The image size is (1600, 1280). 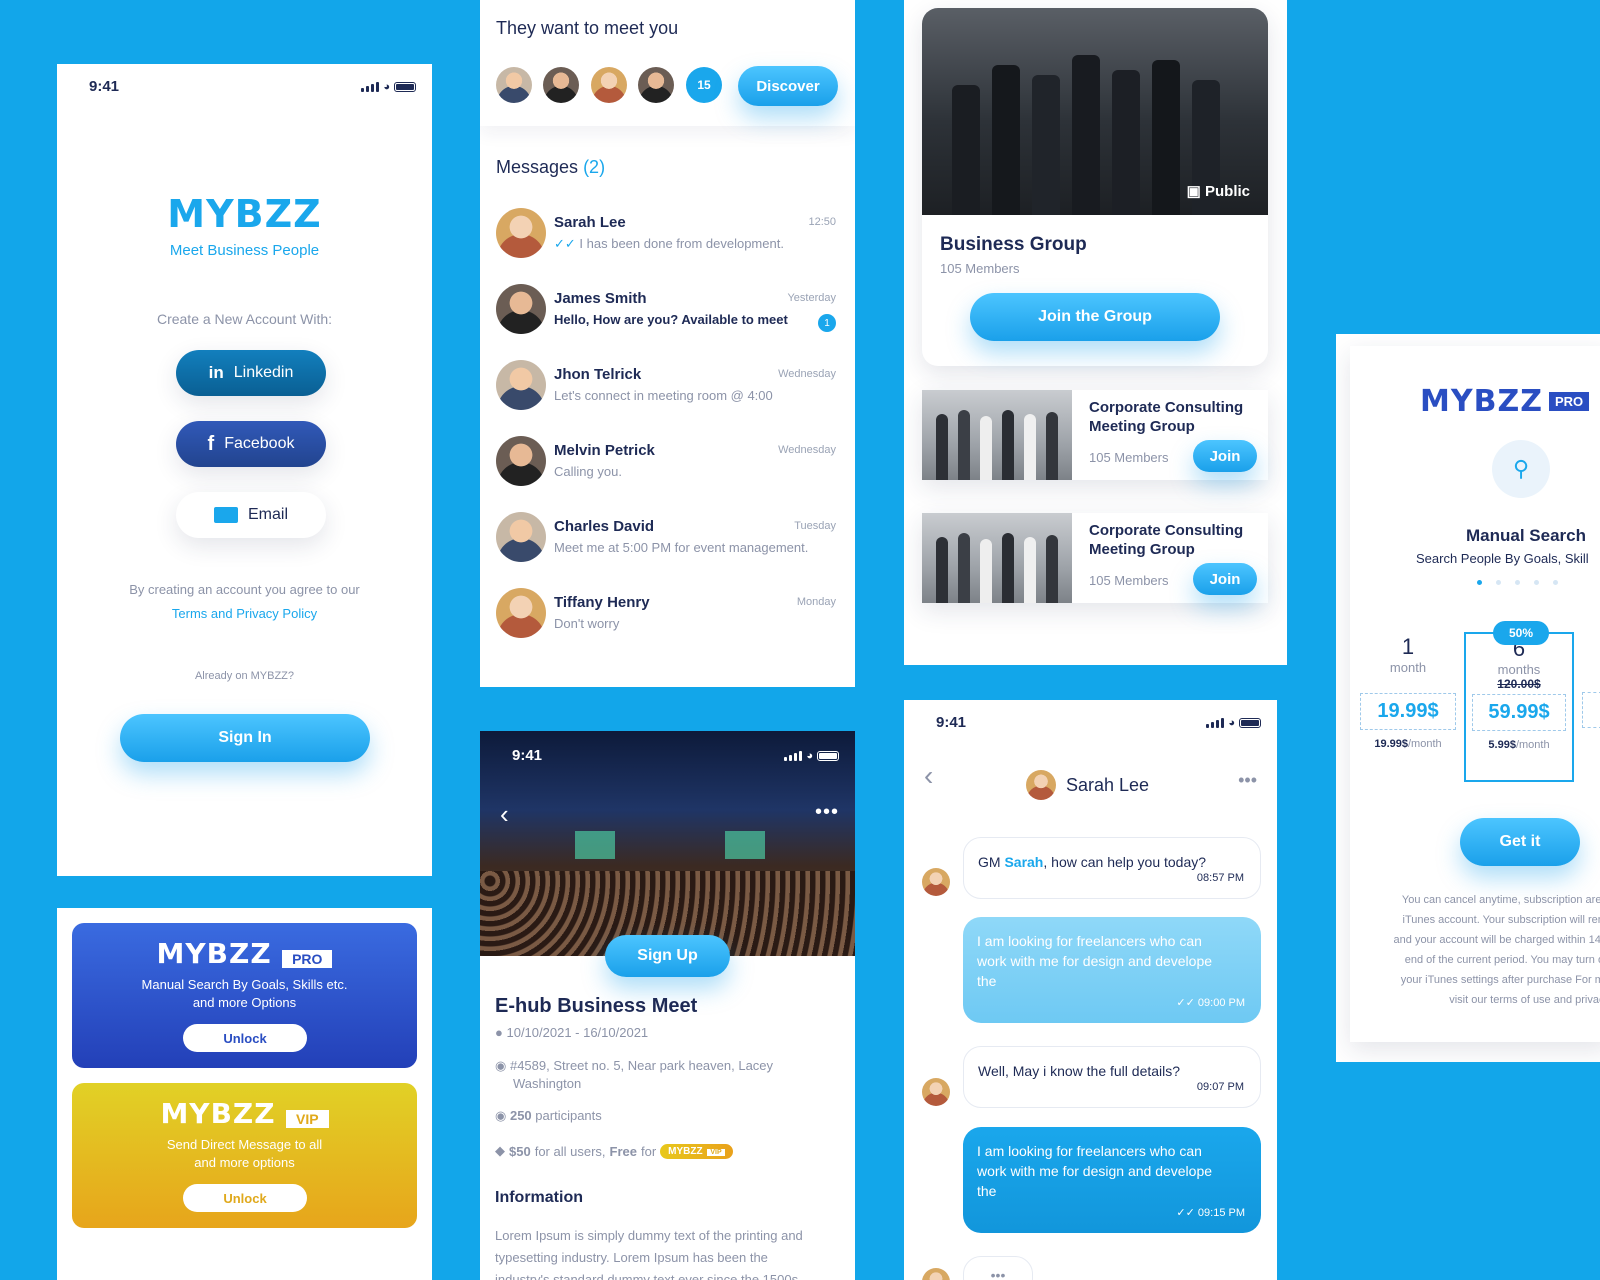 What do you see at coordinates (788, 86) in the screenshot?
I see `discover-button: Discover` at bounding box center [788, 86].